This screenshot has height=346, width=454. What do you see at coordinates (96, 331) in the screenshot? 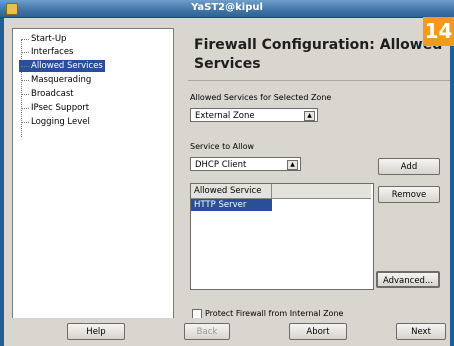
I see `help-button: Help` at bounding box center [96, 331].